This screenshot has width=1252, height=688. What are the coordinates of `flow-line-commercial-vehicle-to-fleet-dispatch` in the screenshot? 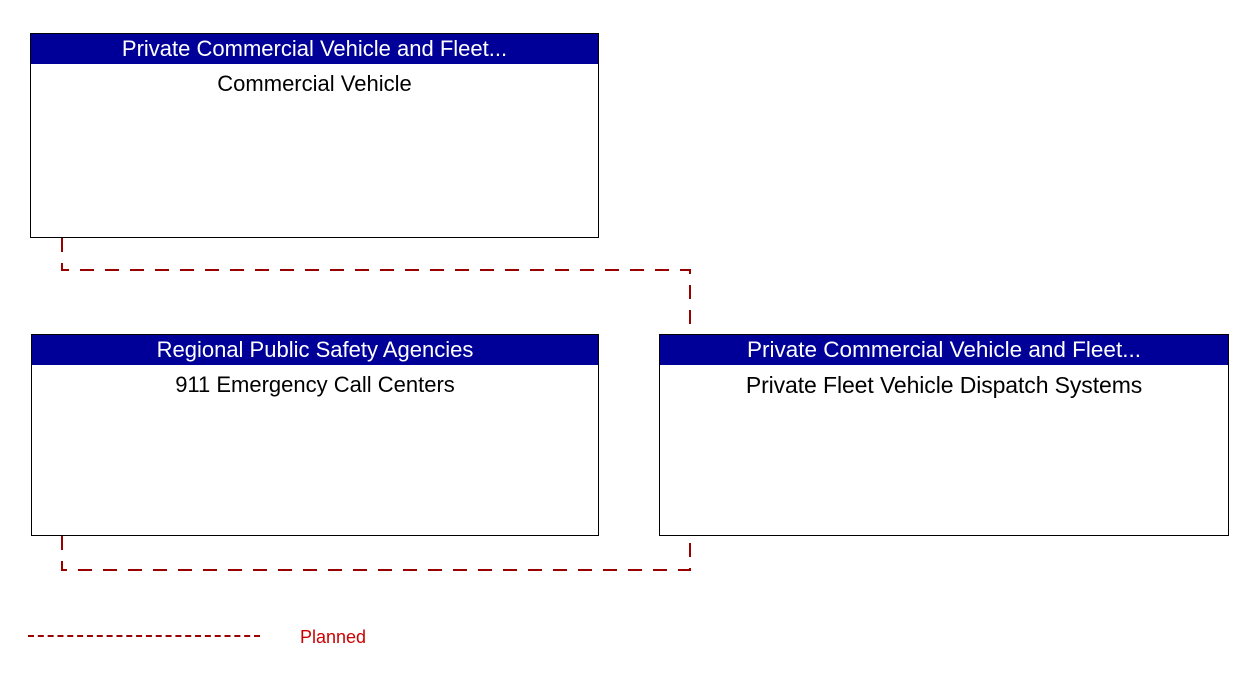 It's located at (376, 286).